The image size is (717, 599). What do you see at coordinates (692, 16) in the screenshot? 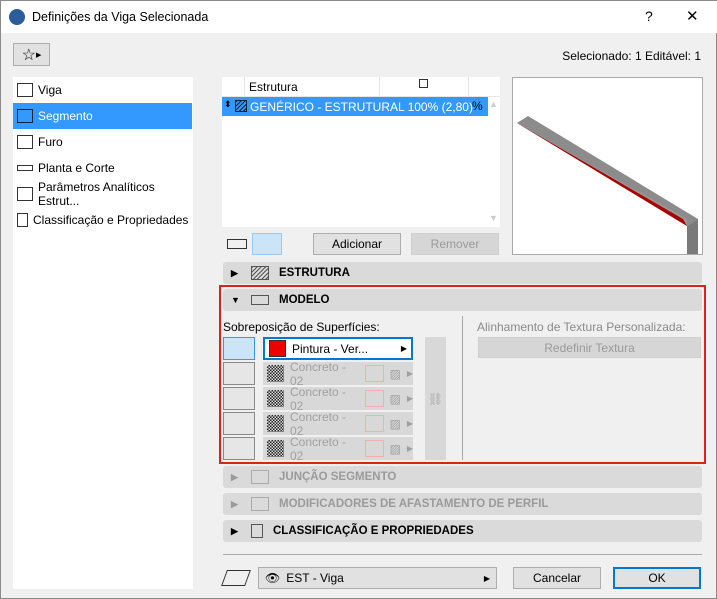
I see `close-button: ✕` at bounding box center [692, 16].